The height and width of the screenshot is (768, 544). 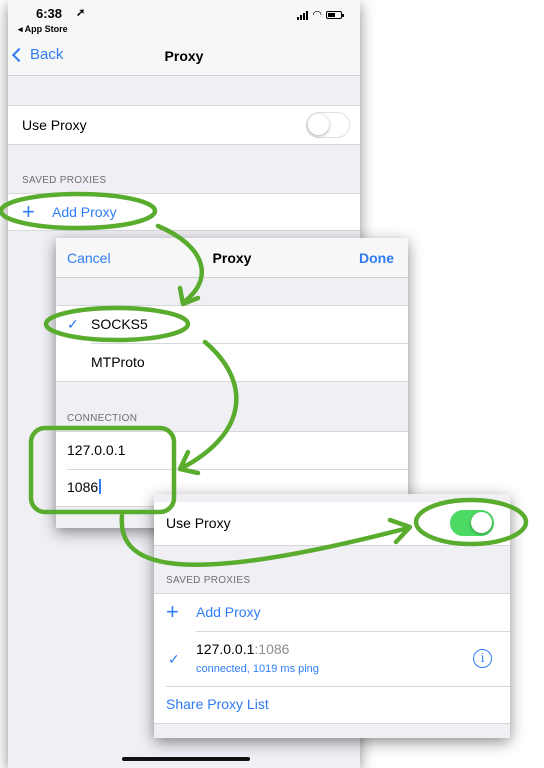 I want to click on status-time: 6:38, so click(x=49, y=13).